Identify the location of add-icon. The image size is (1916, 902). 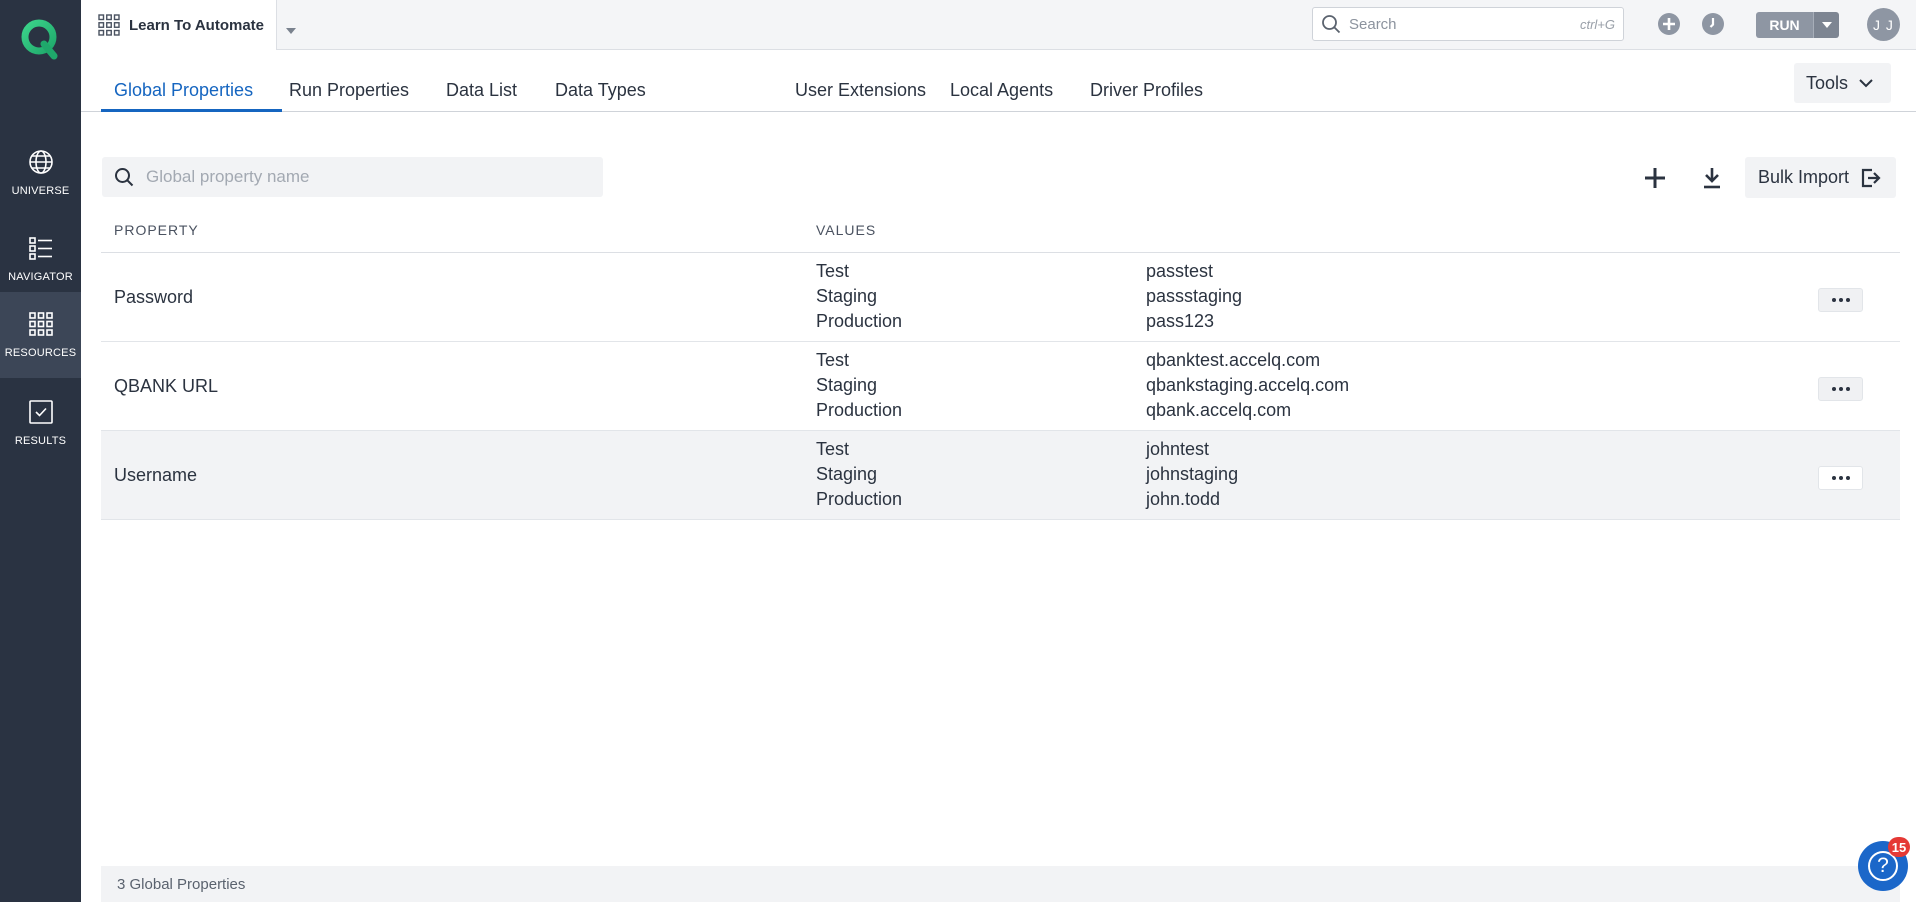
(1669, 24).